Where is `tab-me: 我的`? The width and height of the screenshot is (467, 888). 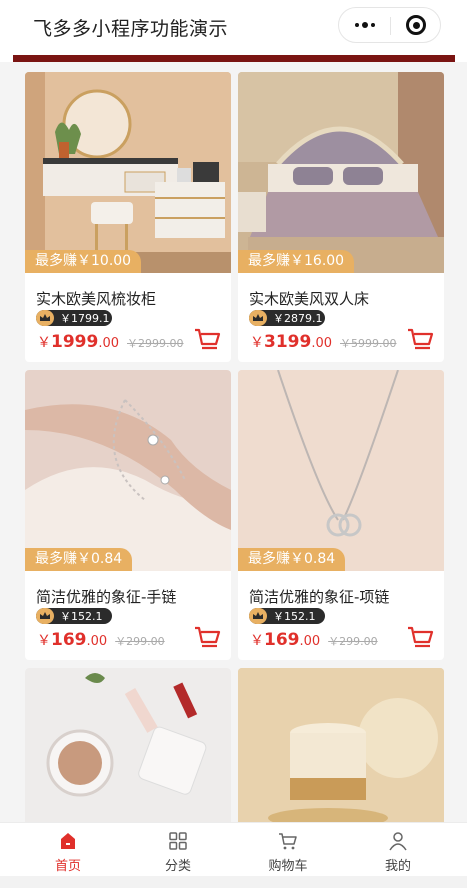
tab-me: 我的 is located at coordinates (398, 850).